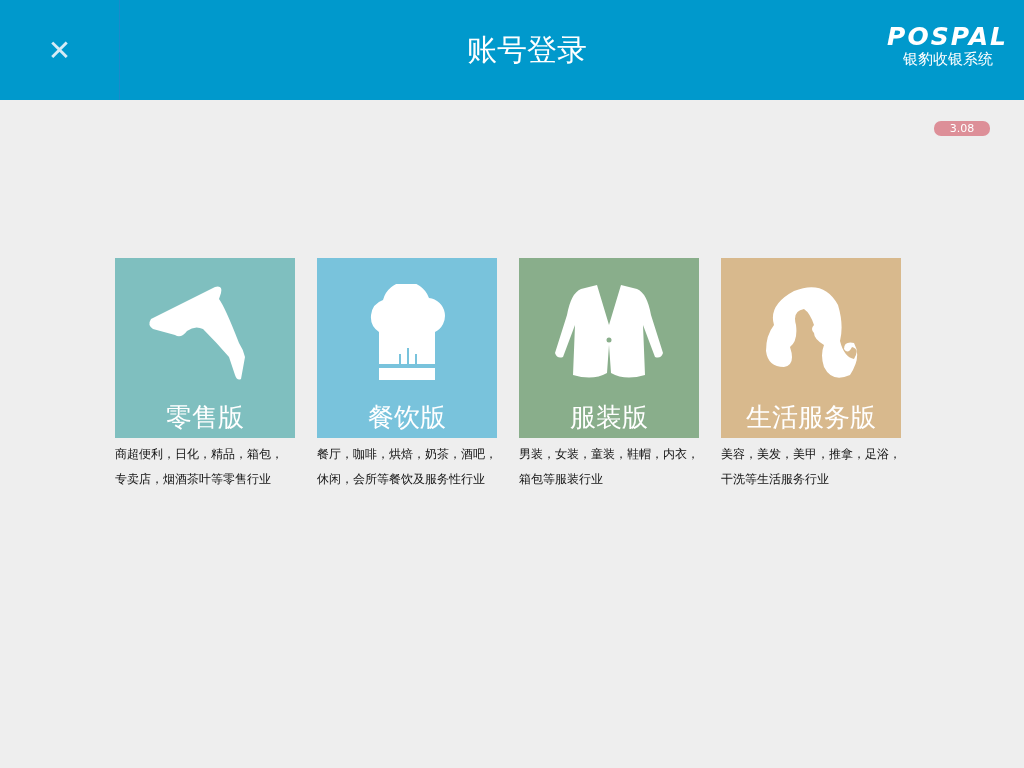  I want to click on description-line: 专卖店，烟酒茶叶等零售行业, so click(193, 479).